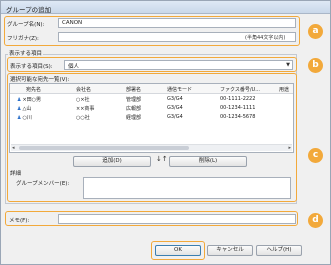 The width and height of the screenshot is (331, 265). I want to click on cancel-button: キャンセル, so click(230, 250).